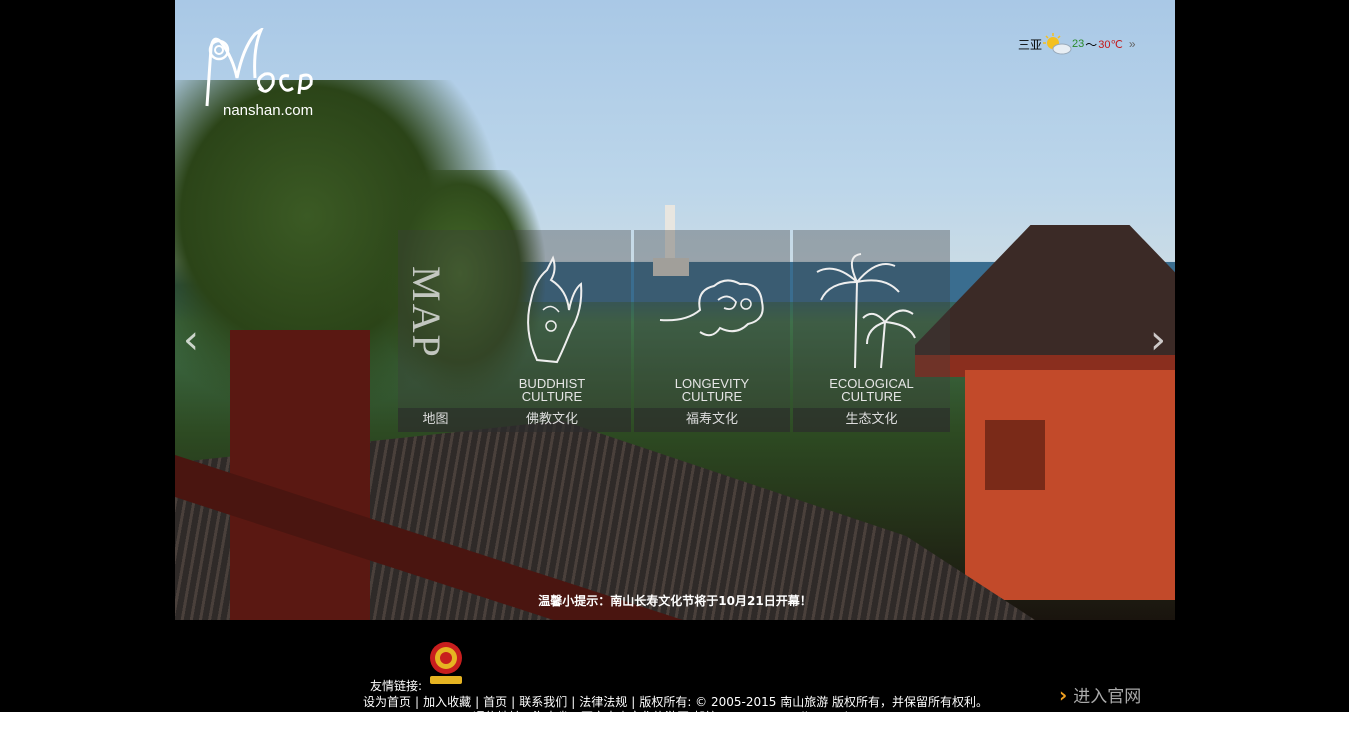 Image resolution: width=1349 pixels, height=734 pixels. What do you see at coordinates (268, 110) in the screenshot?
I see `logo-text: nanshan.com` at bounding box center [268, 110].